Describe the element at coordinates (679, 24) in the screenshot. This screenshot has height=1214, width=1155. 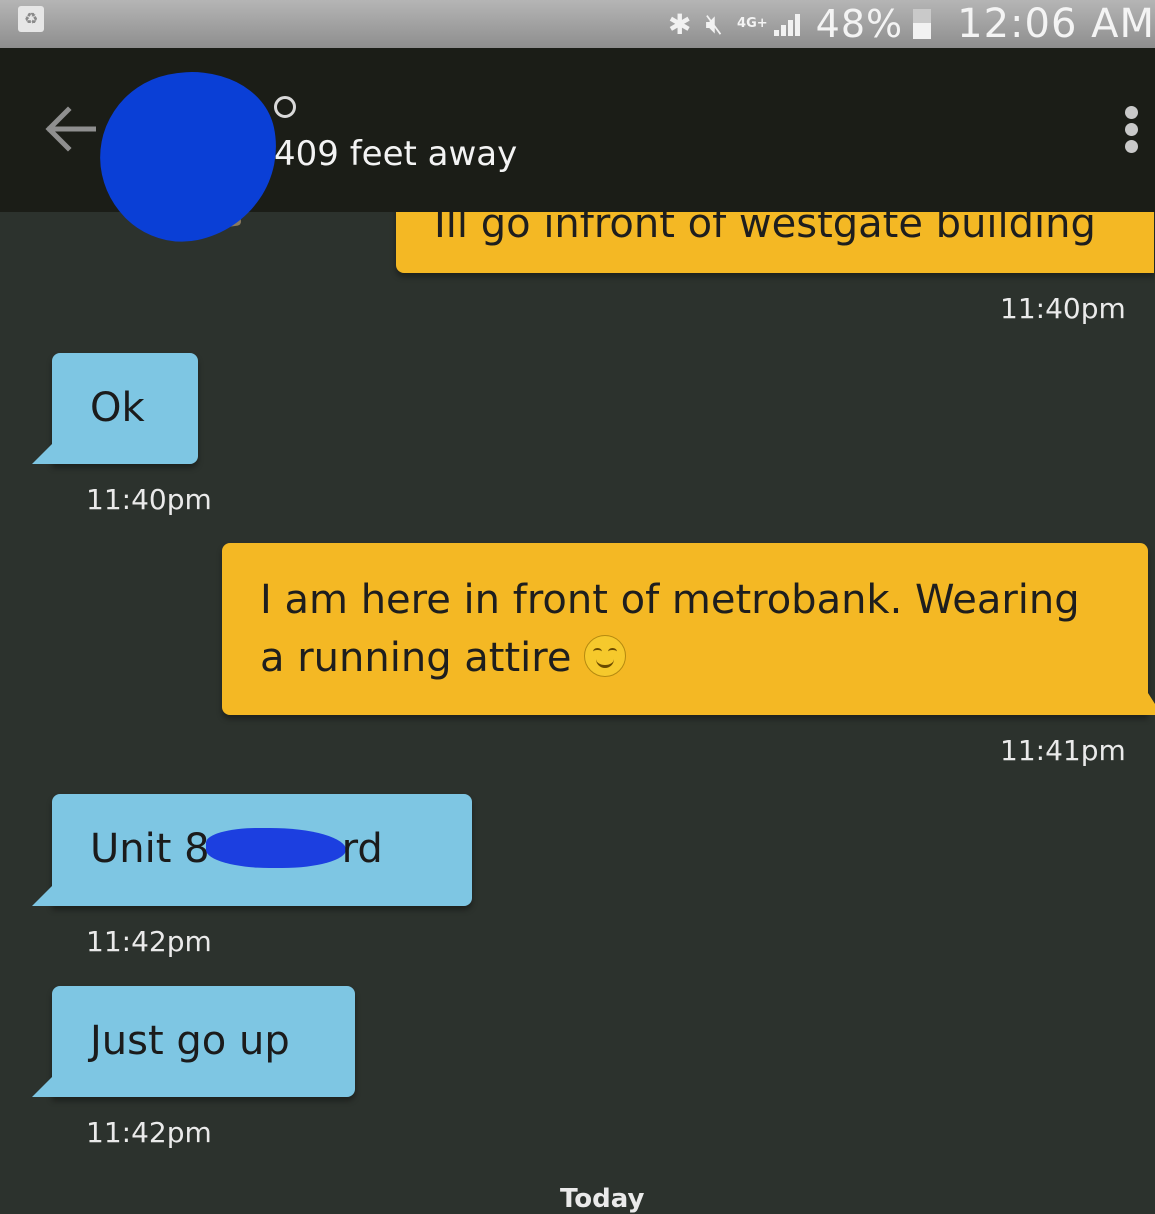
I see `bluetooth-icon: ✱` at that location.